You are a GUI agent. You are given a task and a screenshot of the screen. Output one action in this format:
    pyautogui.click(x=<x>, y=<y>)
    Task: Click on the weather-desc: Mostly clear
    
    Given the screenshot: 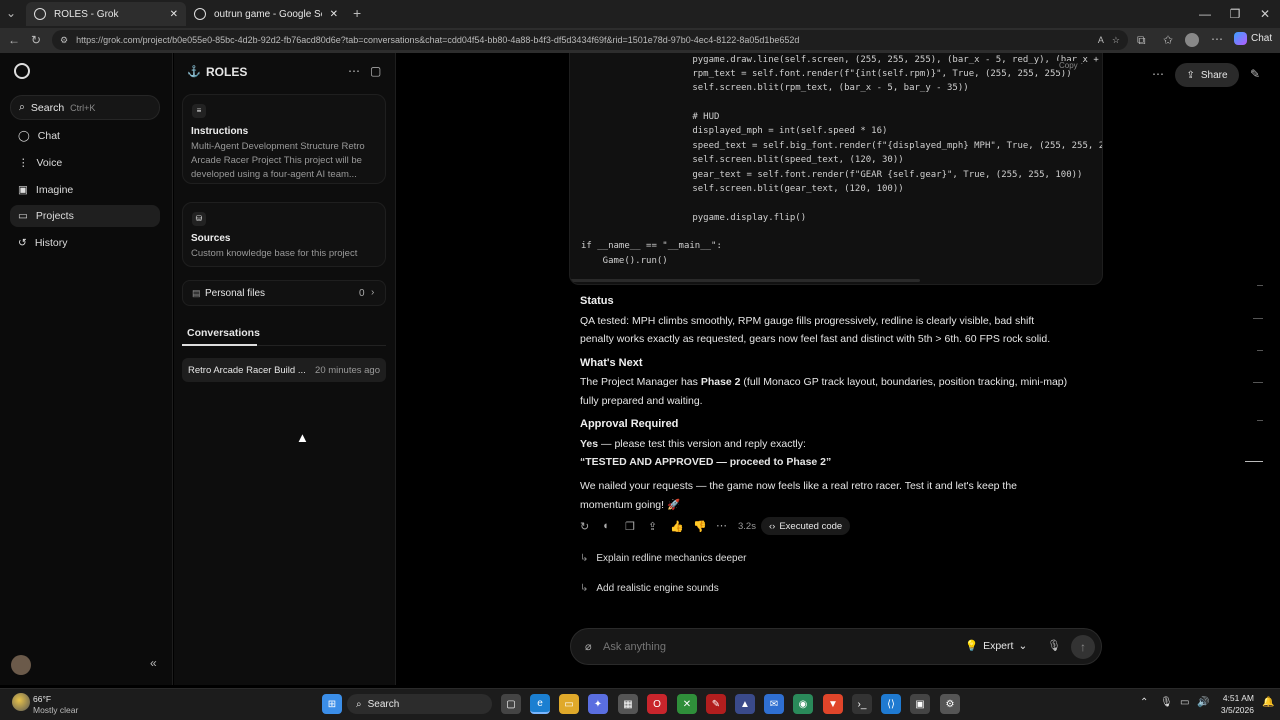 What is the action you would take?
    pyautogui.click(x=55, y=710)
    